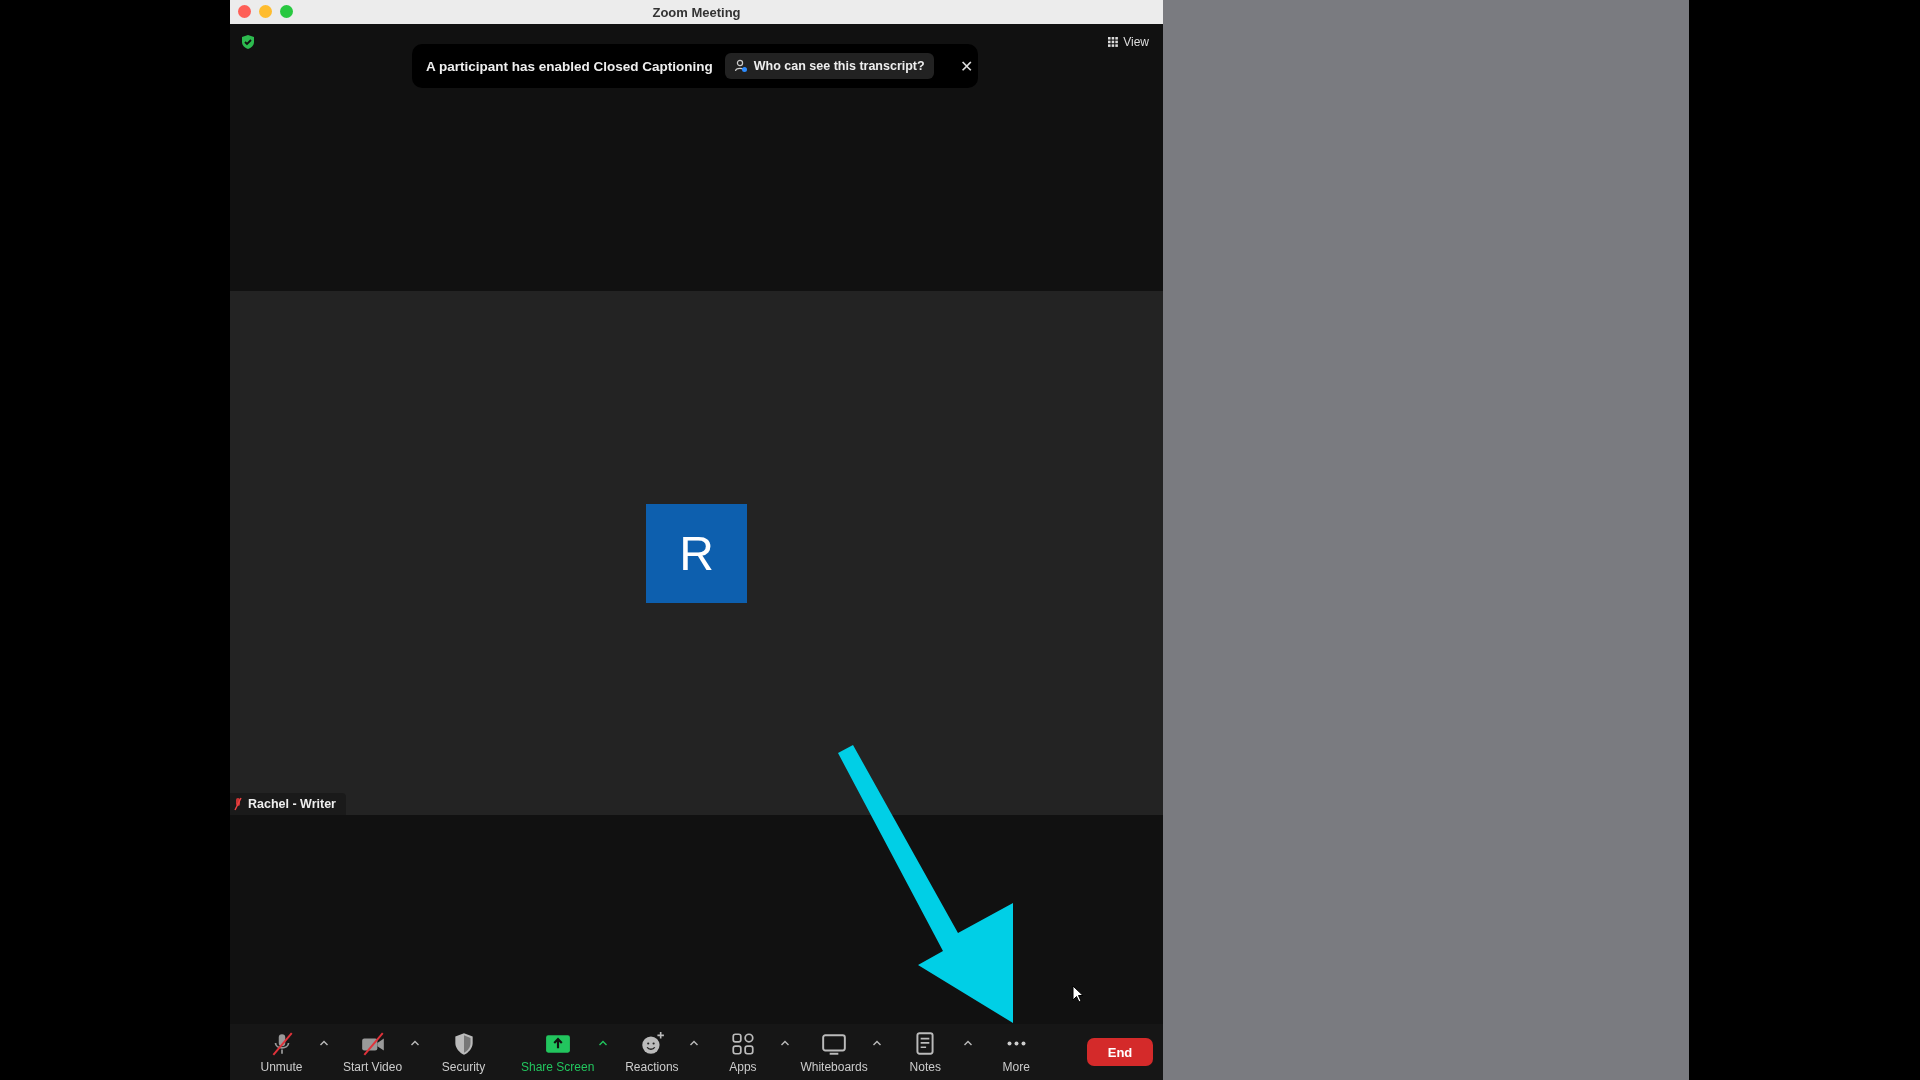  I want to click on more-button: More, so click(1016, 1052).